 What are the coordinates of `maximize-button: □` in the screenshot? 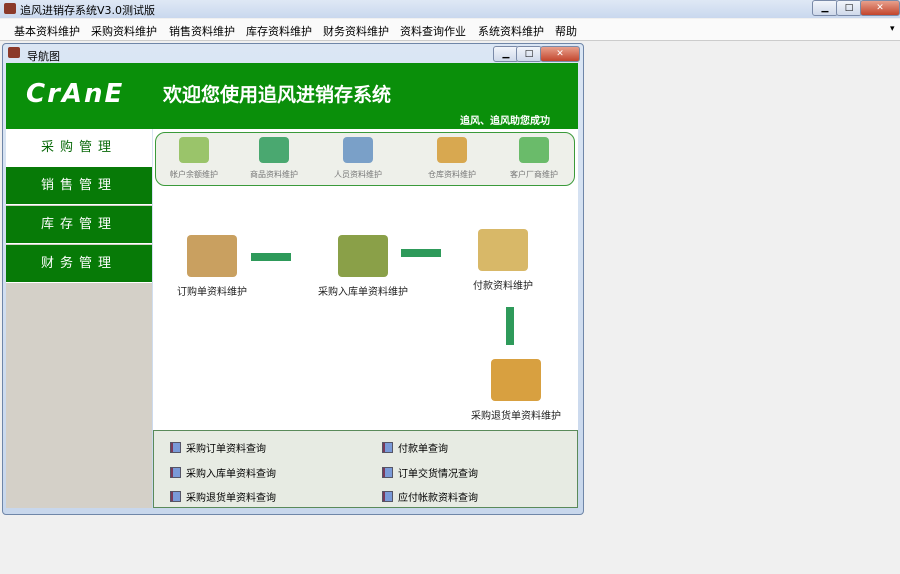 It's located at (849, 8).